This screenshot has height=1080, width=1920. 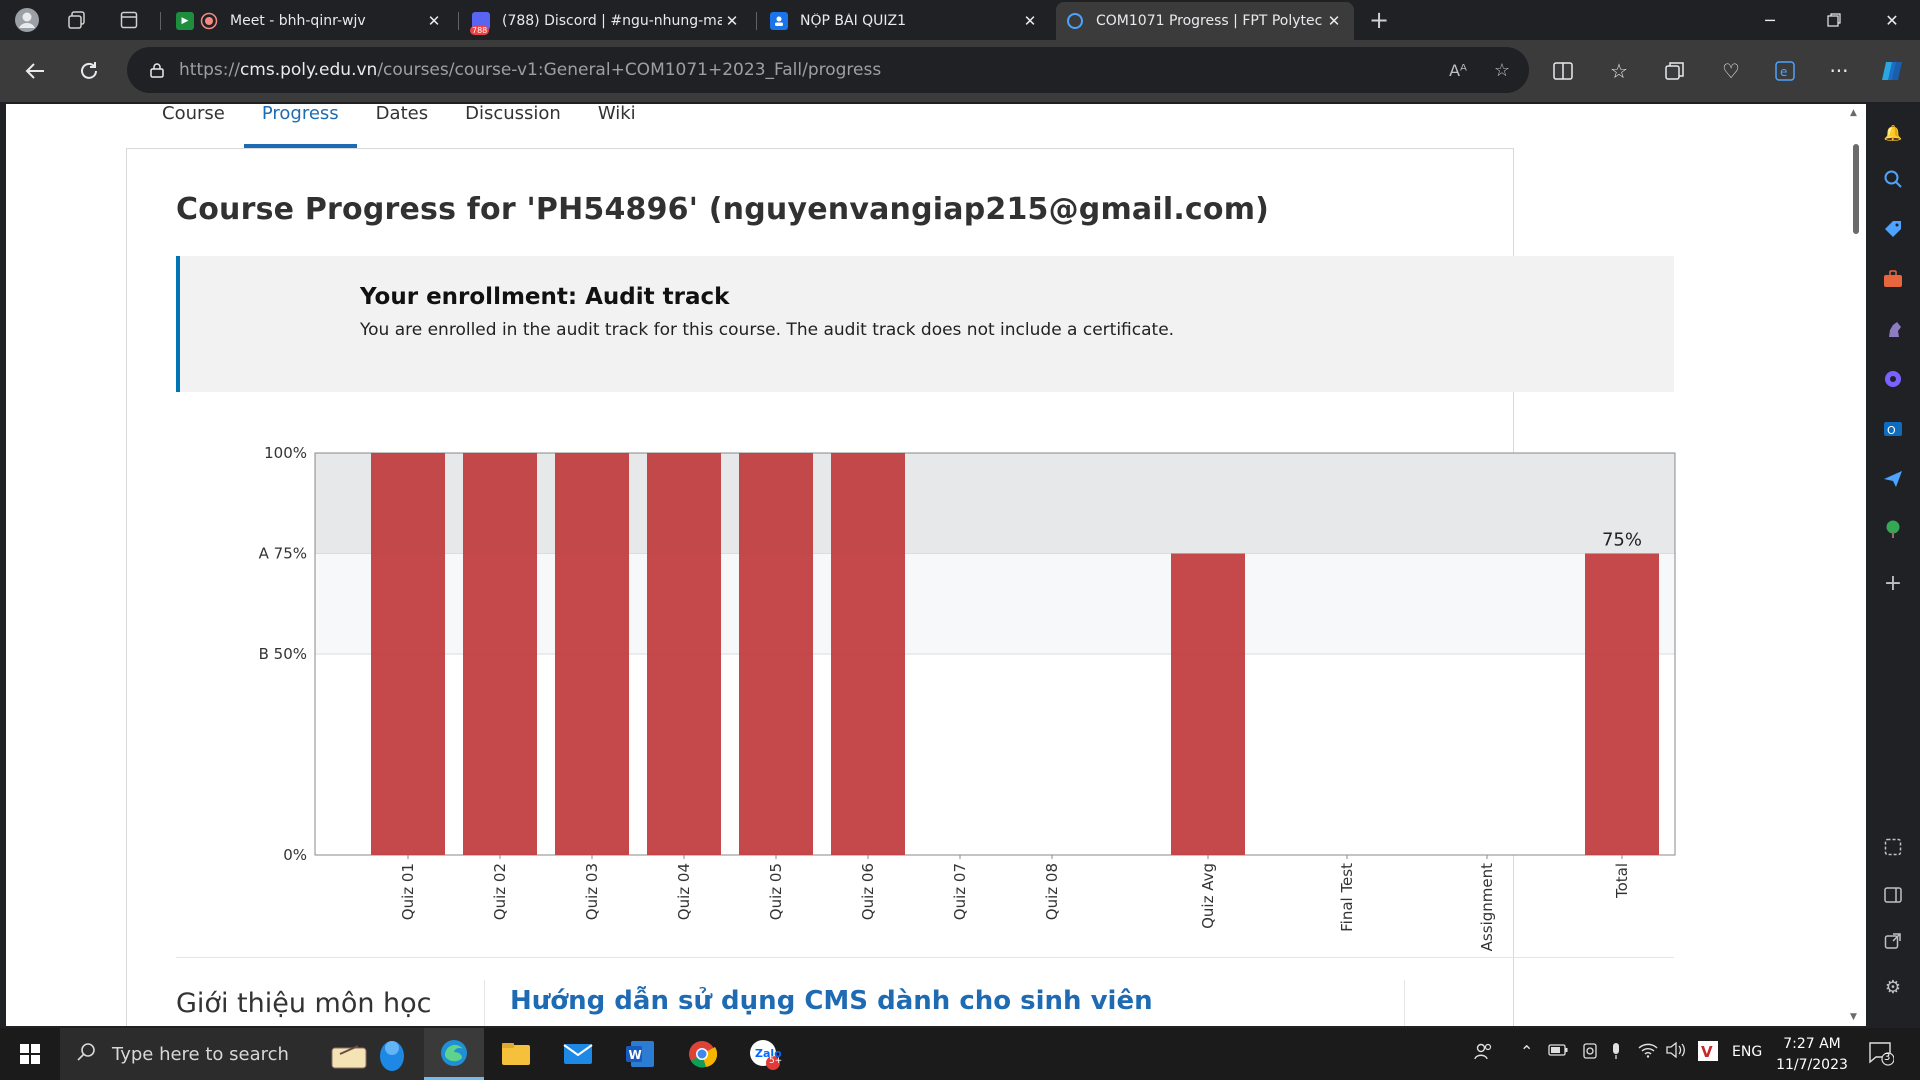 What do you see at coordinates (578, 1054) in the screenshot?
I see `taskbar-mail` at bounding box center [578, 1054].